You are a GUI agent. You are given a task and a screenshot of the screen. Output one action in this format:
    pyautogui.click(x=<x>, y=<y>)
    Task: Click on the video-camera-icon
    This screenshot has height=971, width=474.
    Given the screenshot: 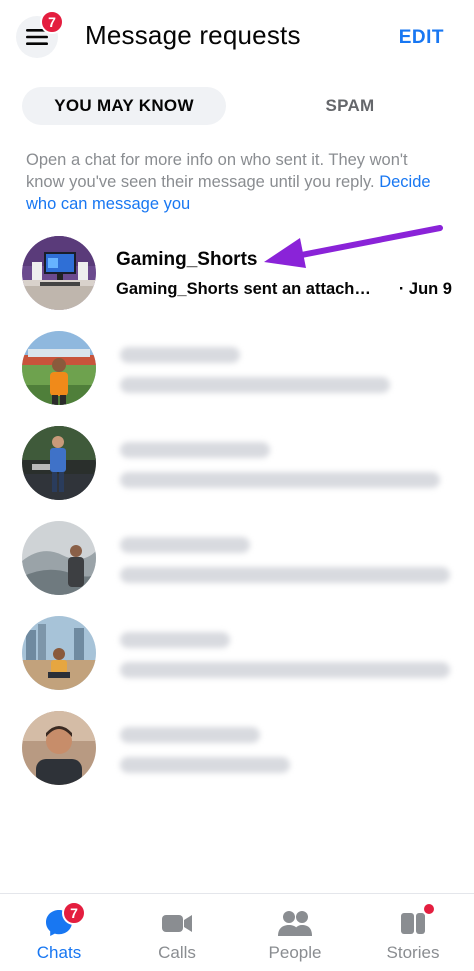 What is the action you would take?
    pyautogui.click(x=177, y=923)
    